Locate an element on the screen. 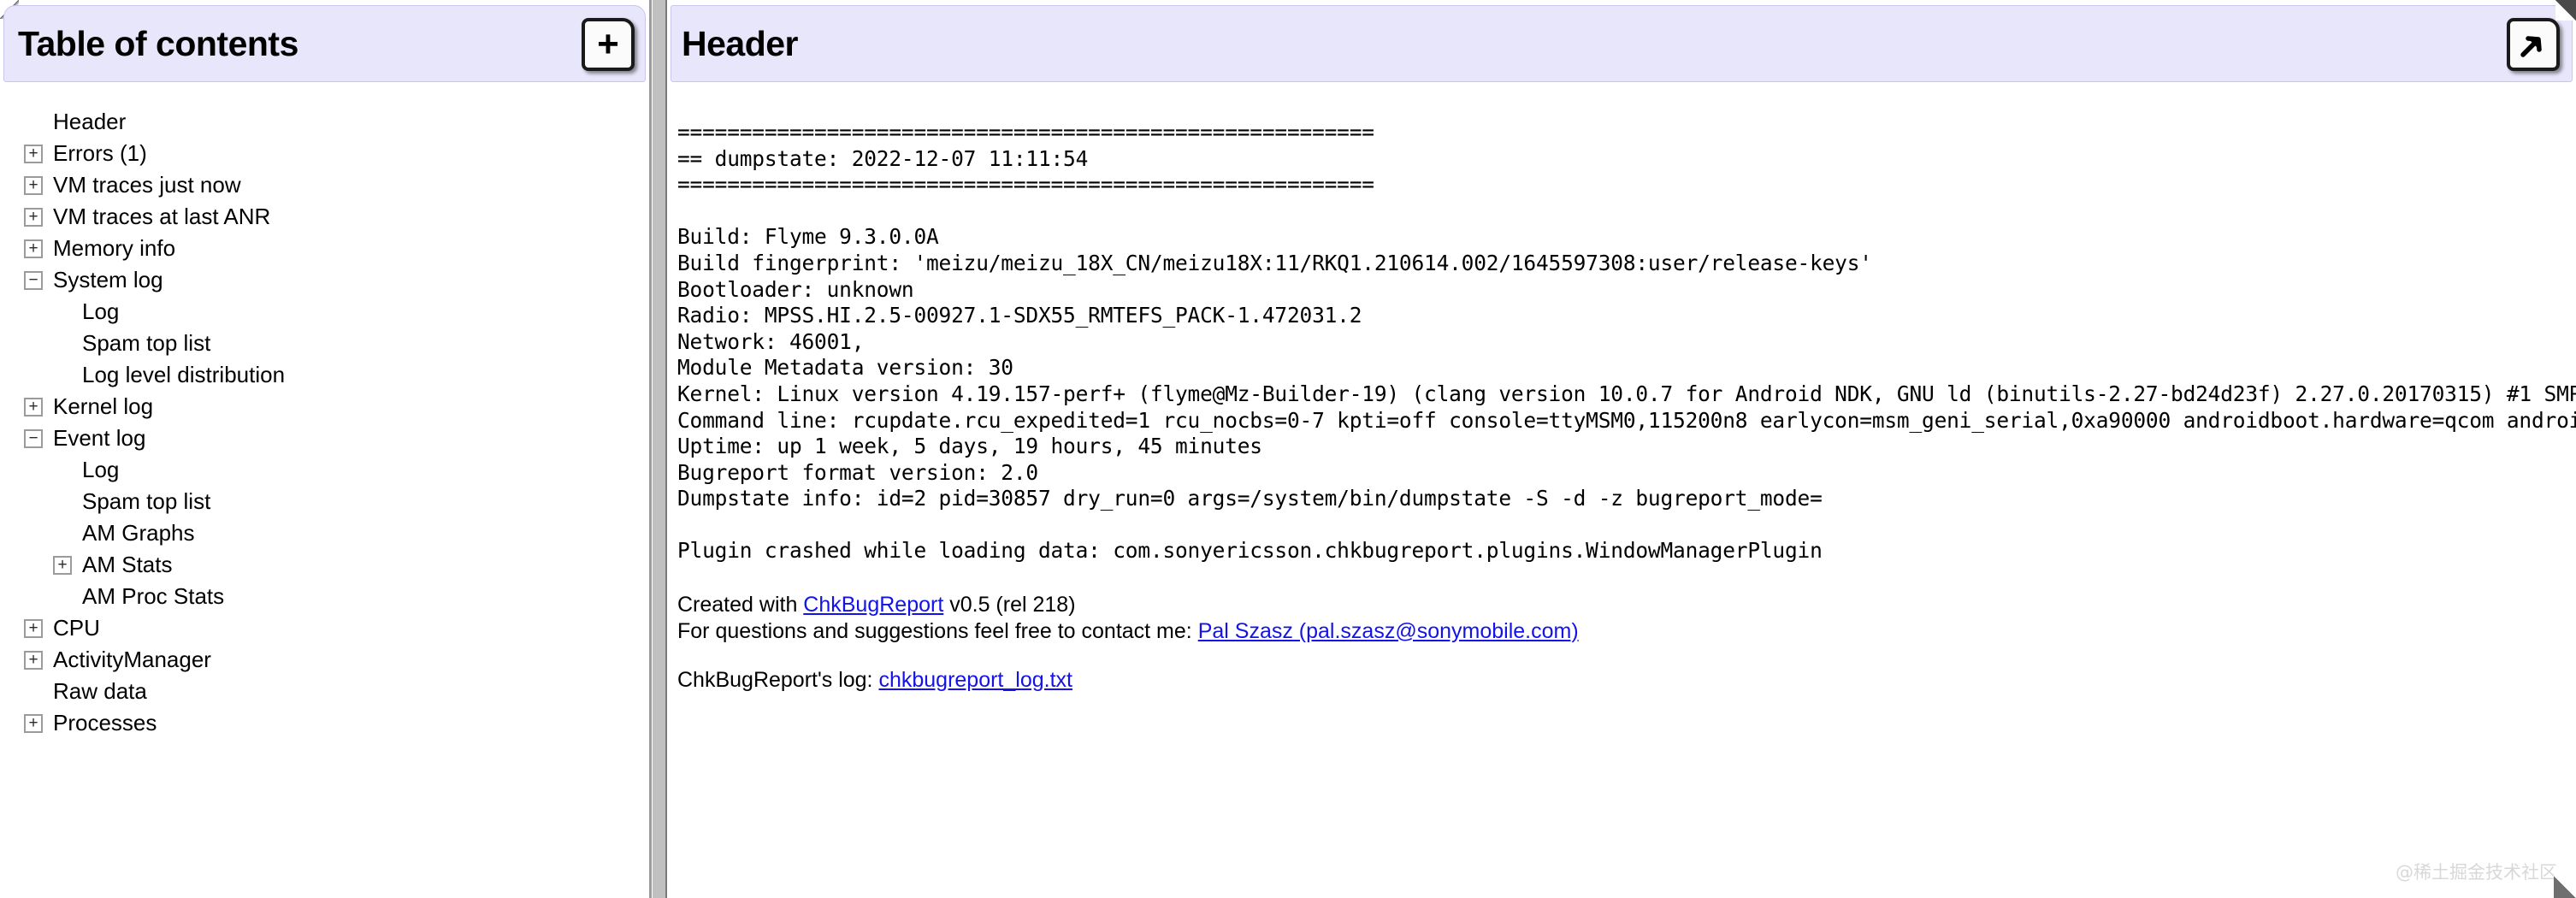 Image resolution: width=2576 pixels, height=898 pixels. toc-item-label: VM traces at last ANR is located at coordinates (161, 217).